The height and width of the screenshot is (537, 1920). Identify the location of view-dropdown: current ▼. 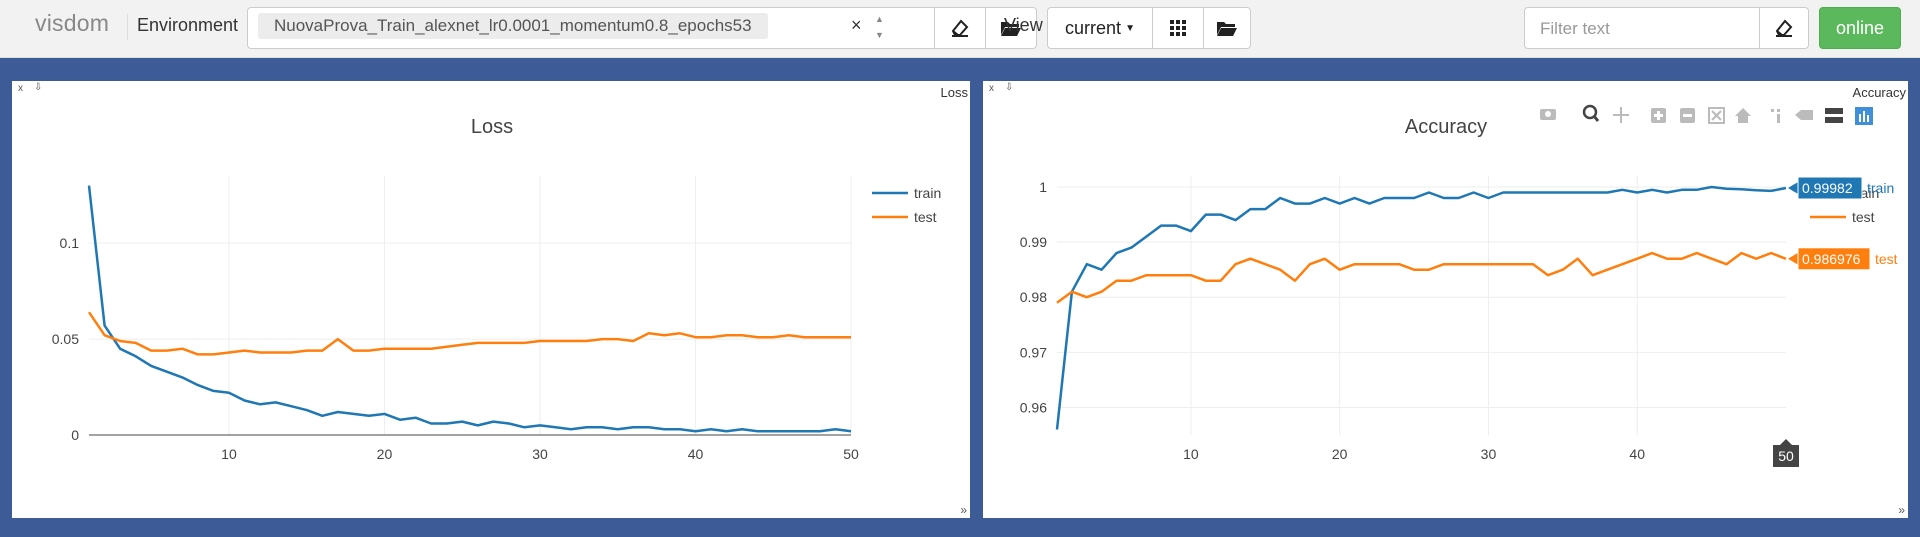
(1100, 28).